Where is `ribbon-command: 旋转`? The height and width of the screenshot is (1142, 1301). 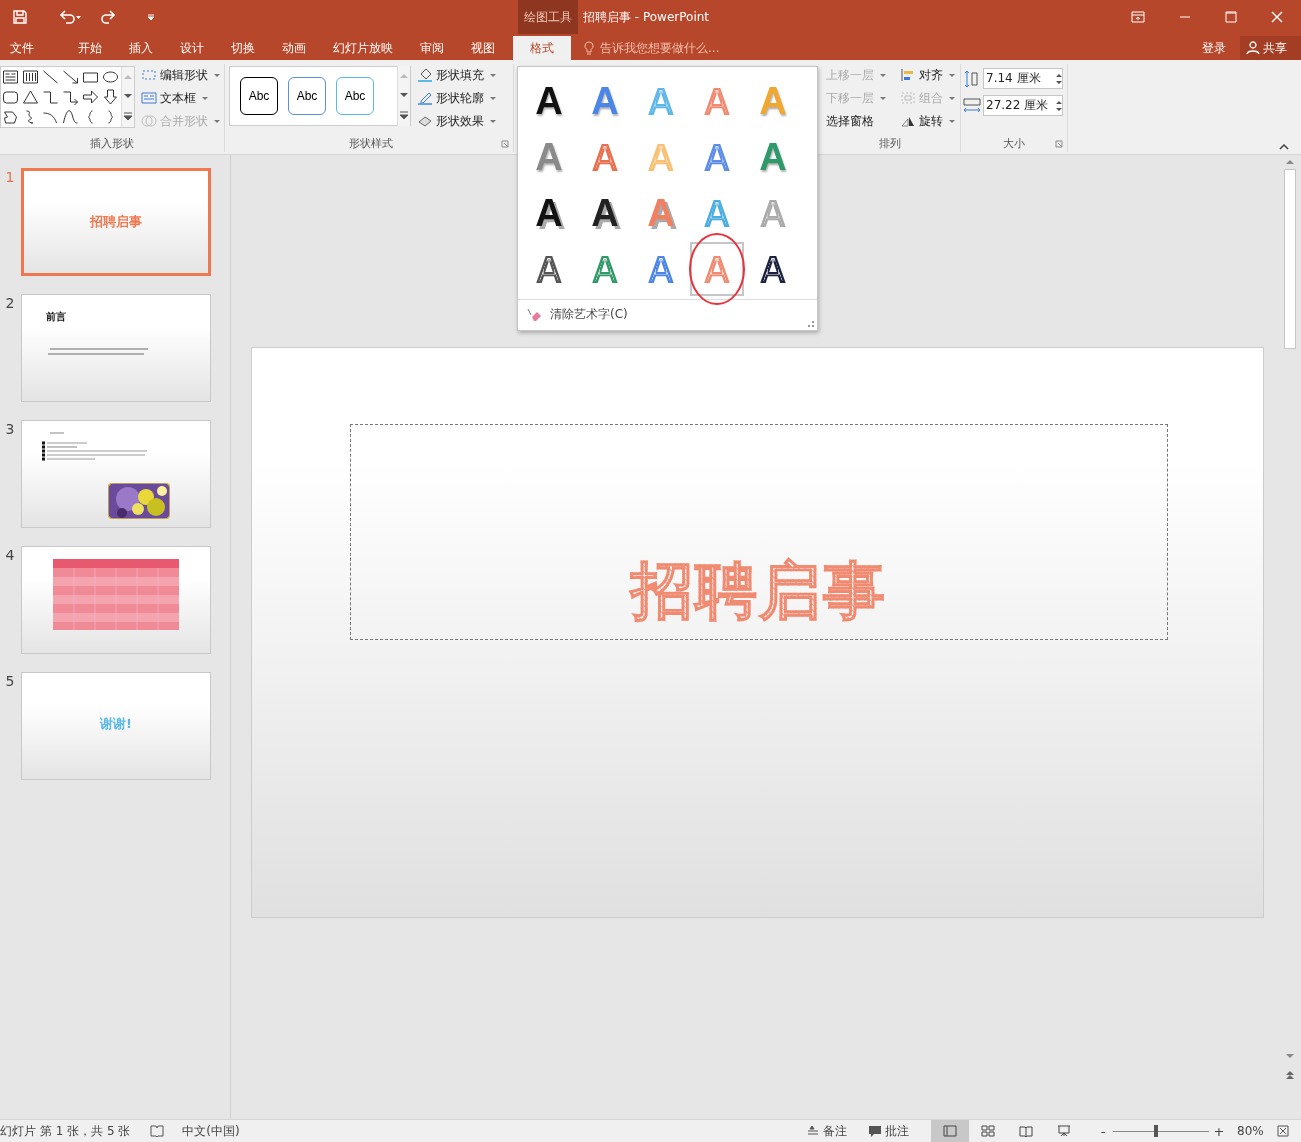 ribbon-command: 旋转 is located at coordinates (927, 121).